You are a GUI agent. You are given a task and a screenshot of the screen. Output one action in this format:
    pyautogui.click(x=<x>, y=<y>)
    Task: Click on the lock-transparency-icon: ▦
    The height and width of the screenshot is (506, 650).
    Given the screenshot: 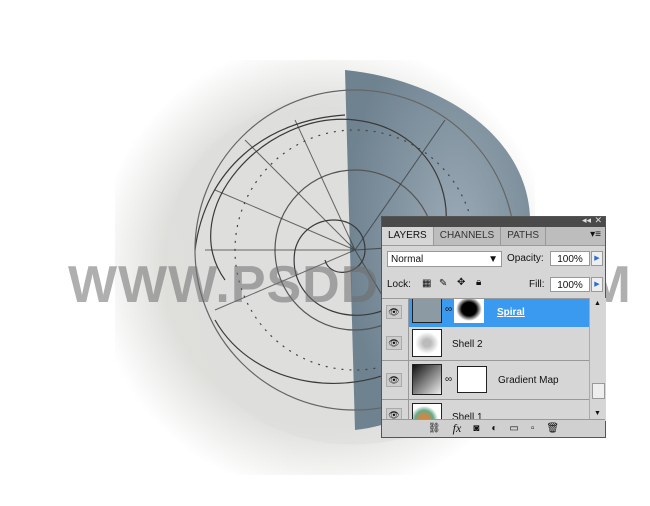 What is the action you would take?
    pyautogui.click(x=426, y=283)
    